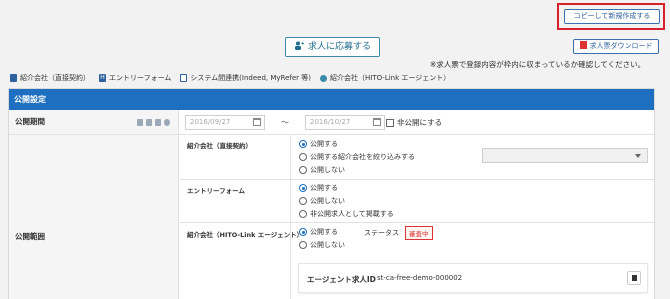 The height and width of the screenshot is (299, 670). Describe the element at coordinates (318, 188) in the screenshot. I see `radio-entry-publish: 公開する` at that location.